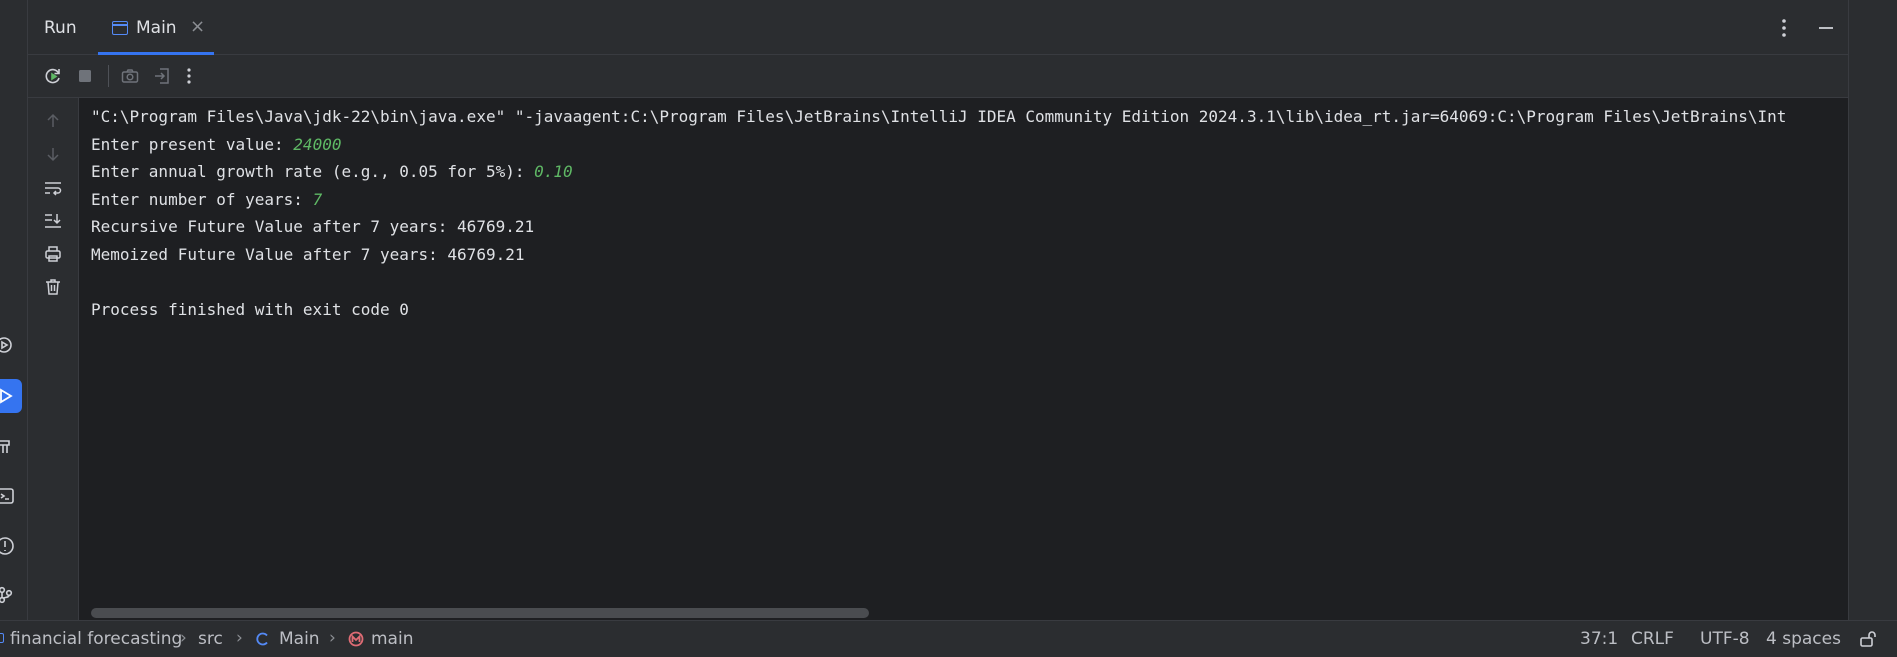 This screenshot has height=657, width=1897. I want to click on stop-icon, so click(85, 76).